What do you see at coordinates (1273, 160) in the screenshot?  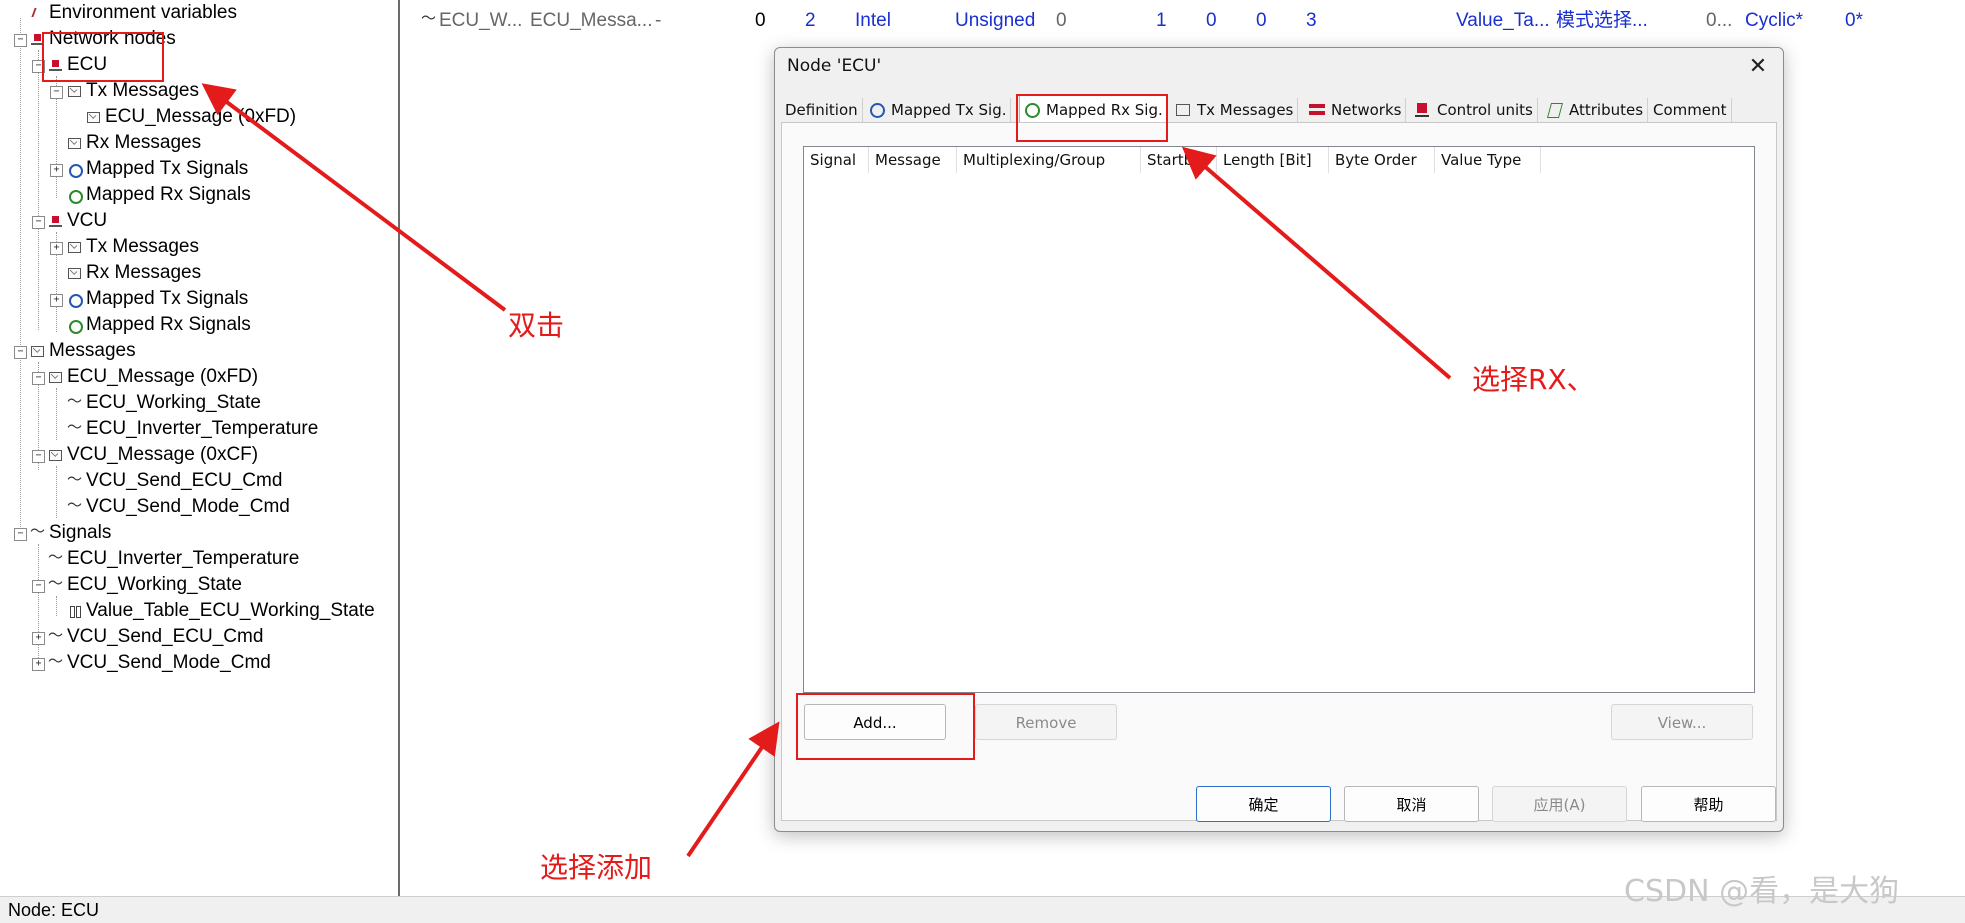 I see `column-header-length: Length [Bit]` at bounding box center [1273, 160].